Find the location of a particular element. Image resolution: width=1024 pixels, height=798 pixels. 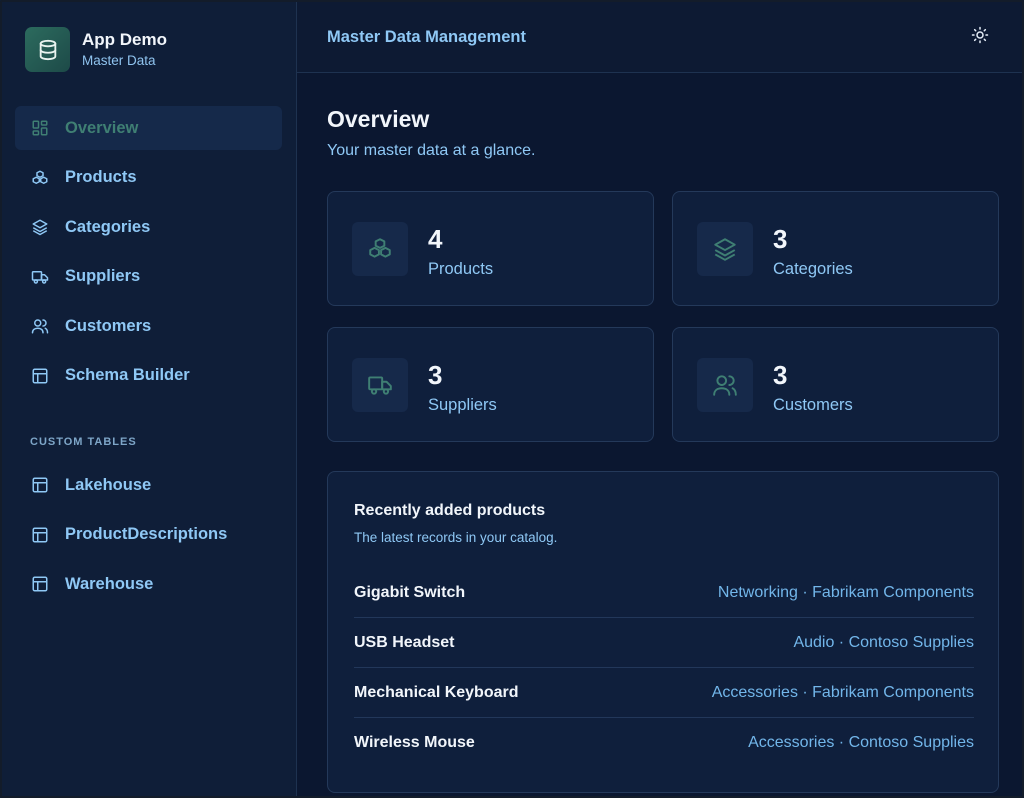

brand: App Demo Master Data is located at coordinates (96, 49).